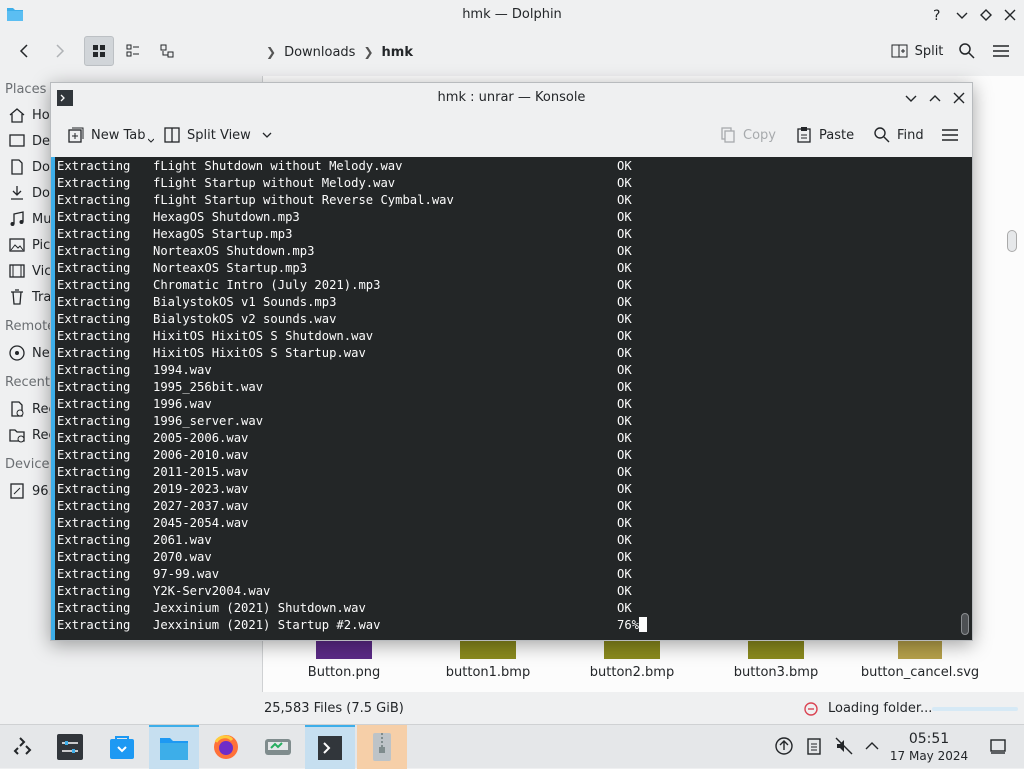 The height and width of the screenshot is (769, 1024). Describe the element at coordinates (29, 271) in the screenshot. I see `place-videos: Vic` at that location.